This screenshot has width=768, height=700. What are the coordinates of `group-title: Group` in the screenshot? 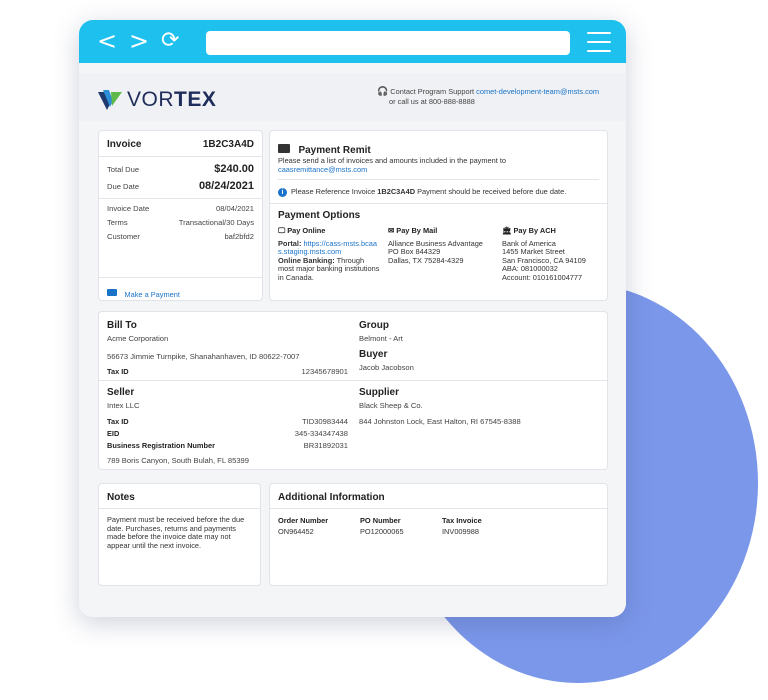 It's located at (374, 325).